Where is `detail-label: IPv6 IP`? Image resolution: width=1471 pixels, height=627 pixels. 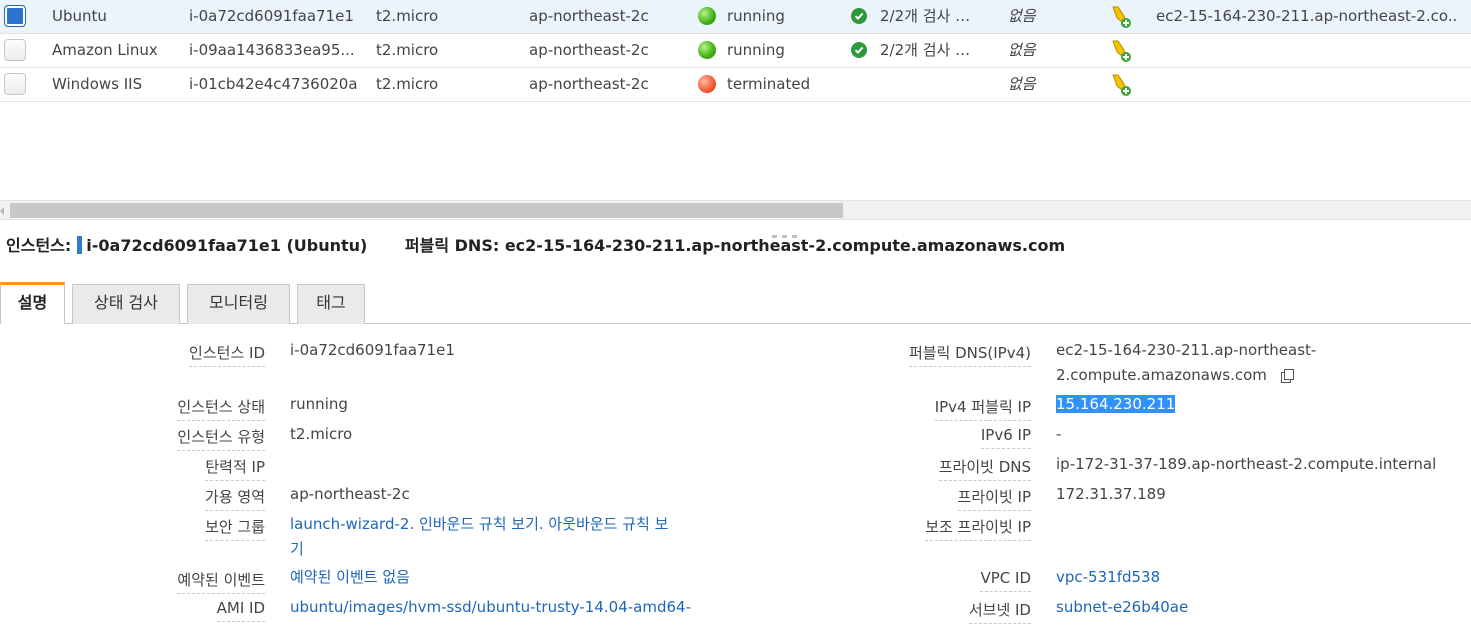
detail-label: IPv6 IP is located at coordinates (1005, 437).